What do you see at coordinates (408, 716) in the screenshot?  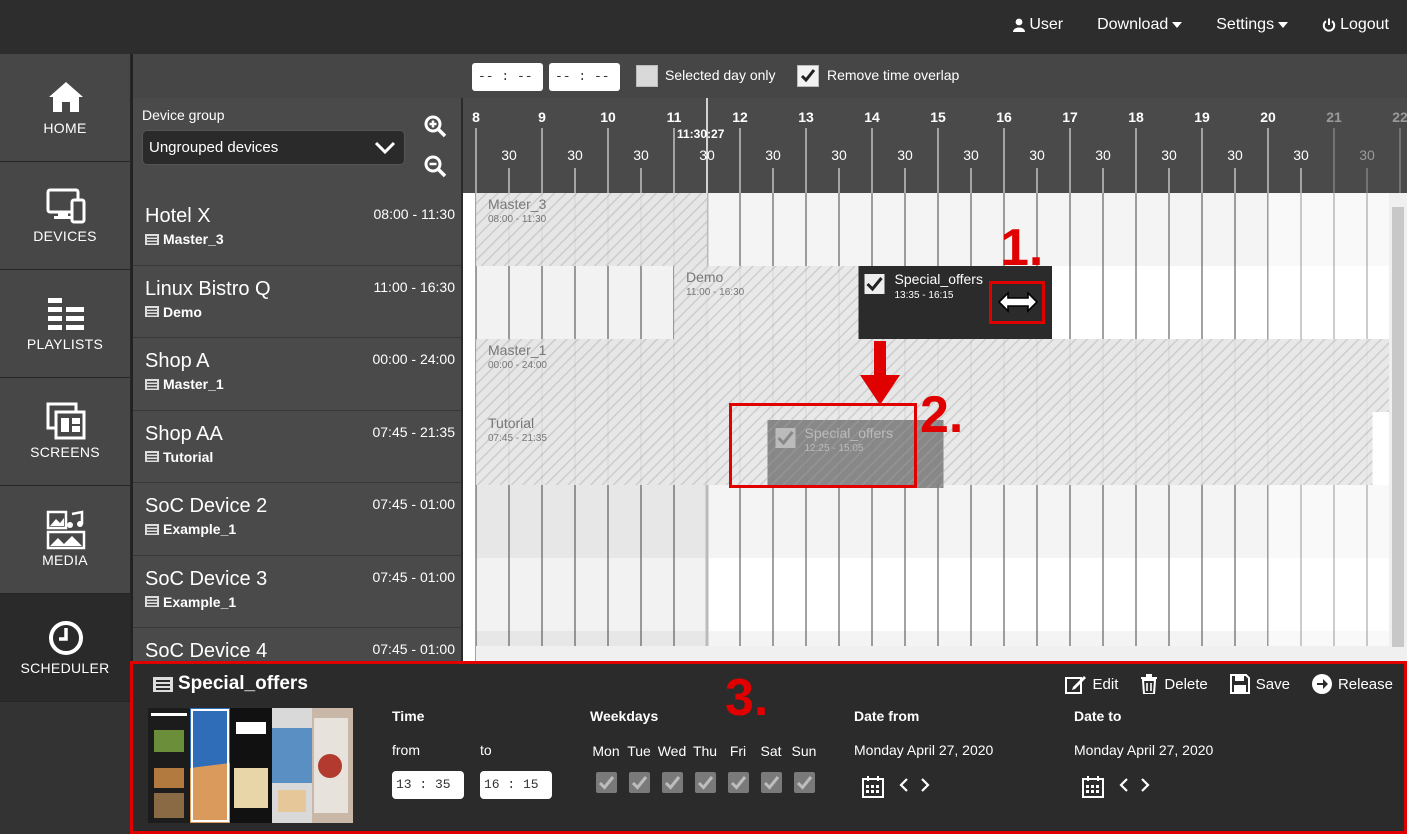 I see `time-heading: Time` at bounding box center [408, 716].